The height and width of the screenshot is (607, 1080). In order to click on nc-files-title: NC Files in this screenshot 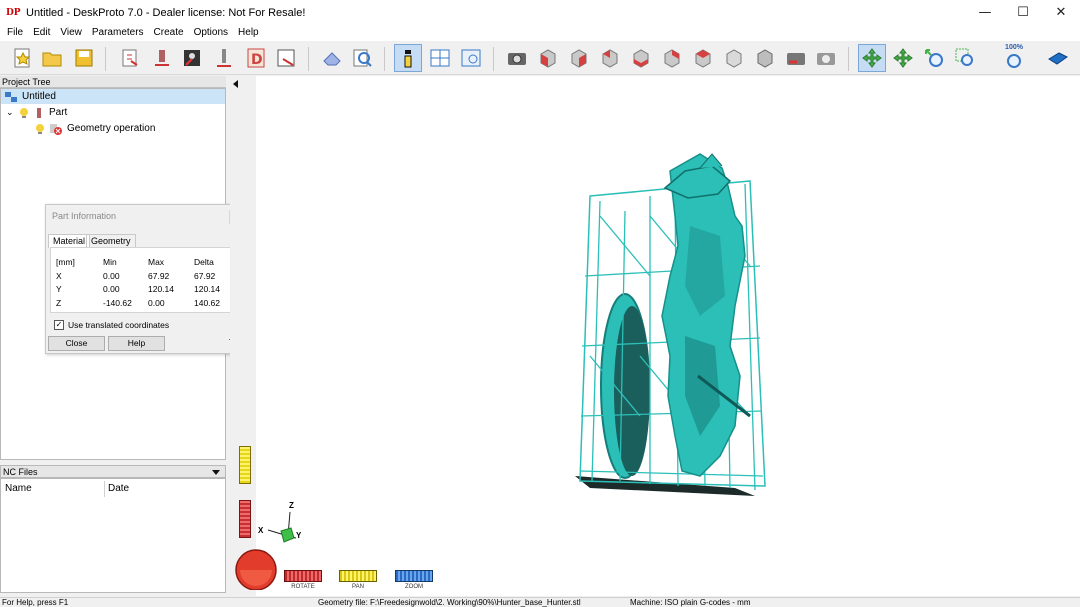, I will do `click(20, 472)`.